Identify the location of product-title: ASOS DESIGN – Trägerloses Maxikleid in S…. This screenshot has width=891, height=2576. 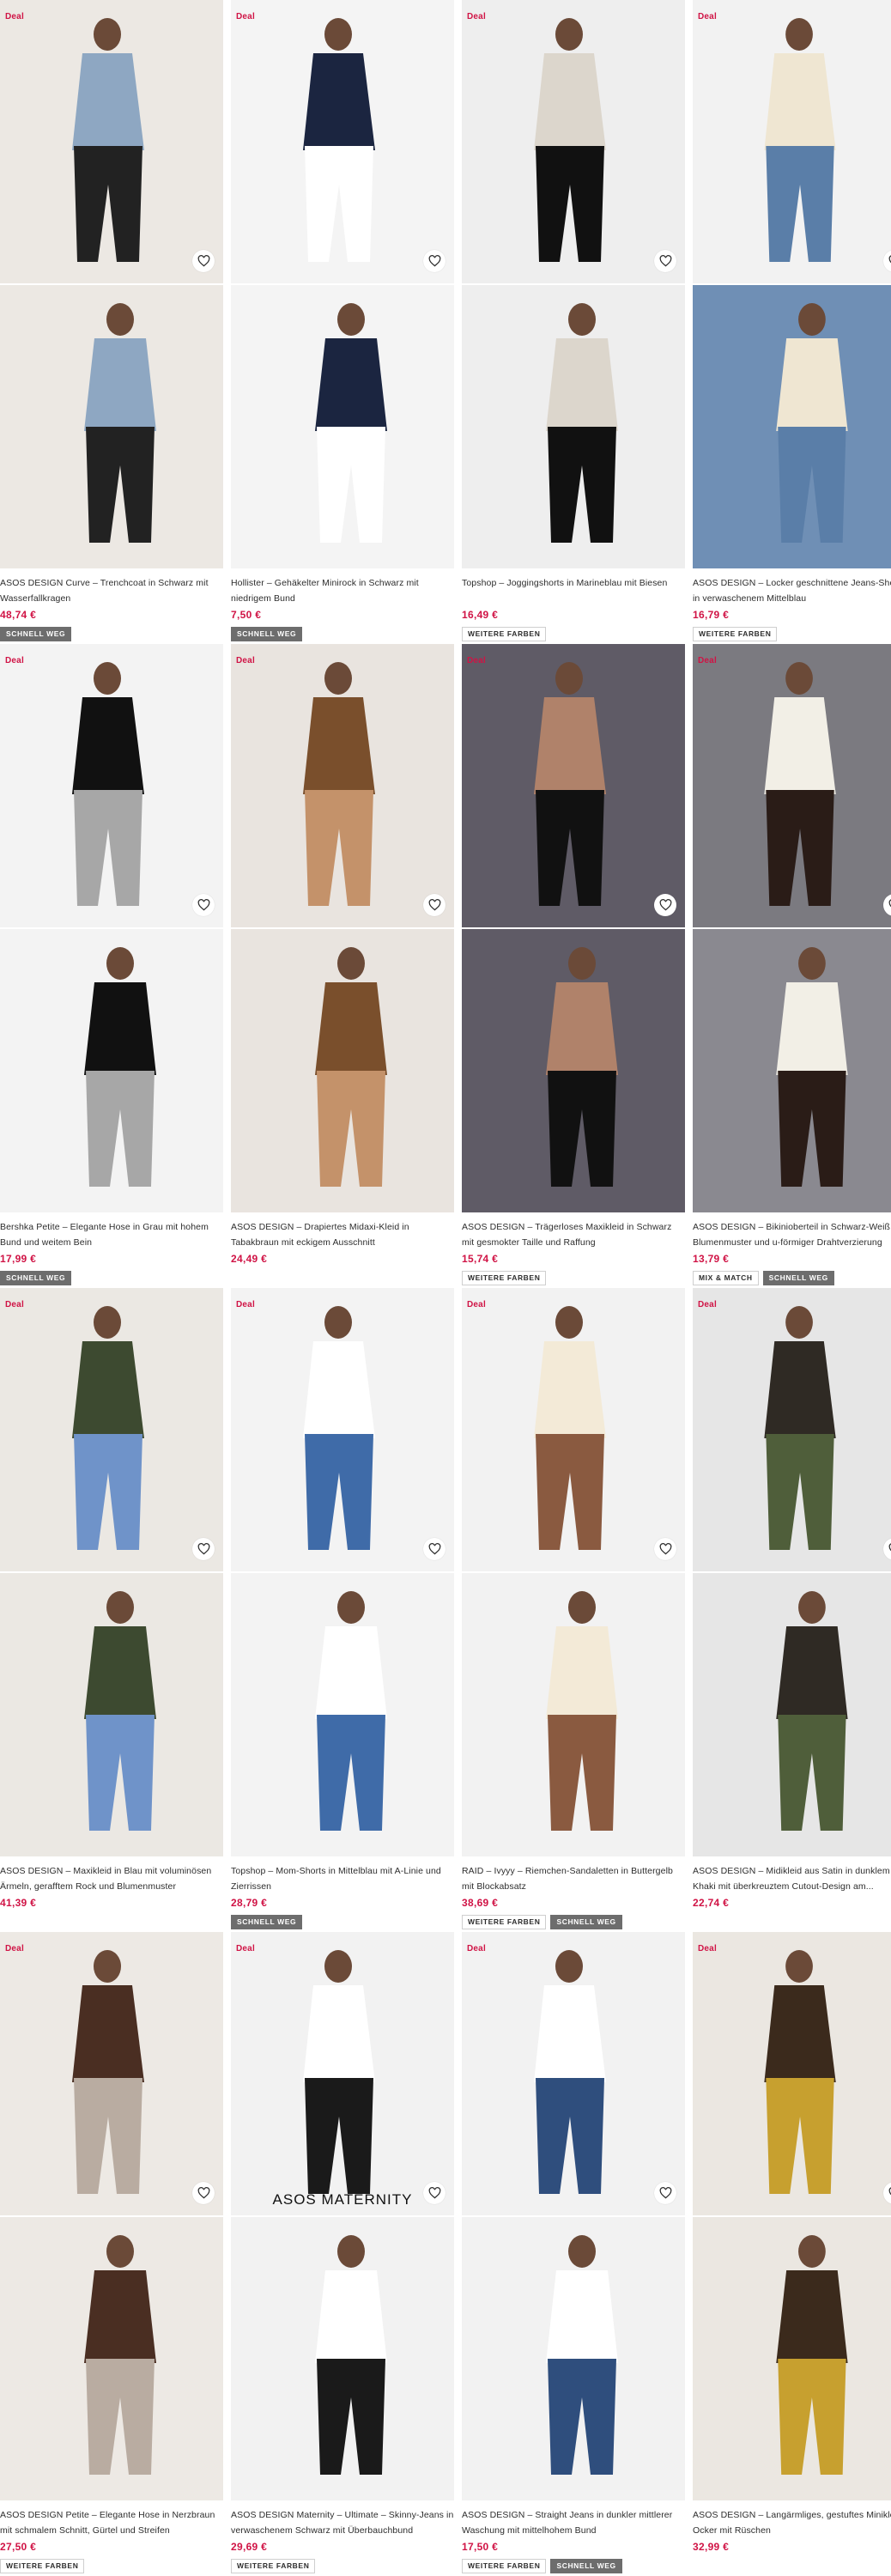
(573, 1235).